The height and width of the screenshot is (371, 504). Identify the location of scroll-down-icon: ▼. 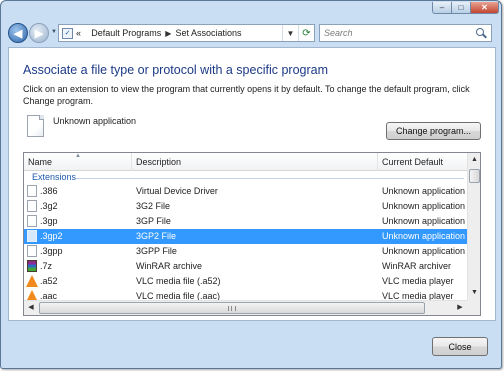
(474, 293).